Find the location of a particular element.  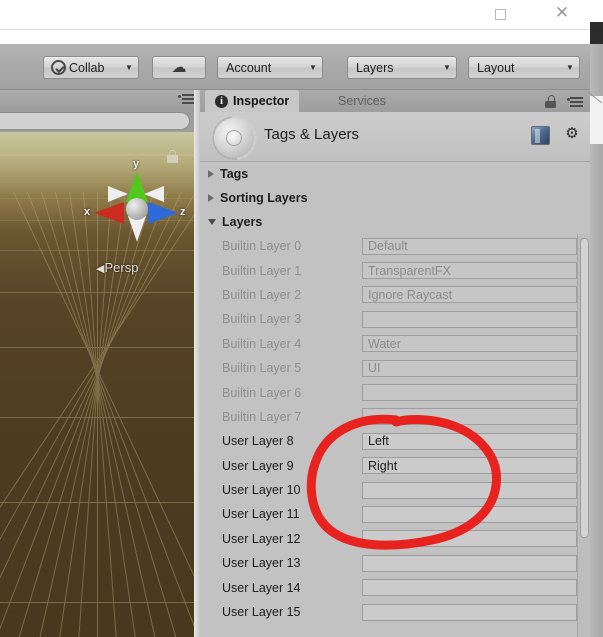

layer-value-readonly: TransparentFX is located at coordinates (469, 271).